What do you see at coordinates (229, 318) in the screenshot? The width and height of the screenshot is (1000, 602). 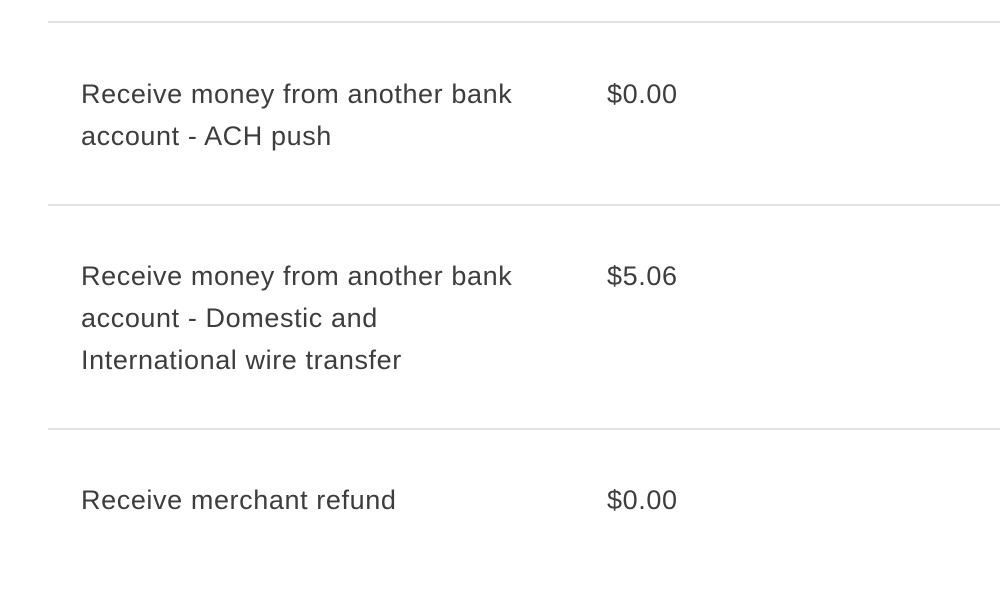 I see `fee-description-line: account - Domestic and` at bounding box center [229, 318].